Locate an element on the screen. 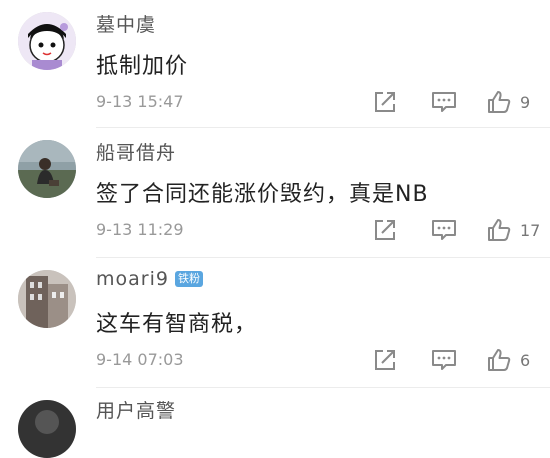  comment-actions: 6 is located at coordinates (275, 360).